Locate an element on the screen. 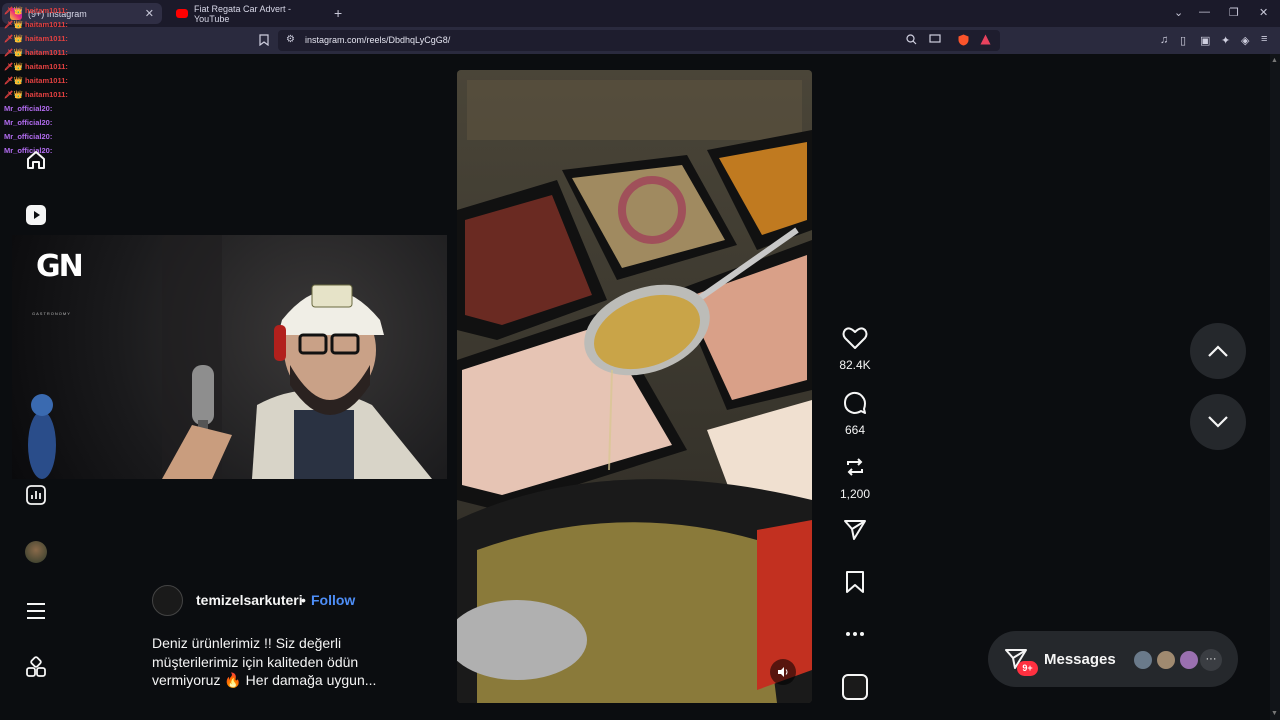 Image resolution: width=1280 pixels, height=720 pixels. audio-action is located at coordinates (855, 689).